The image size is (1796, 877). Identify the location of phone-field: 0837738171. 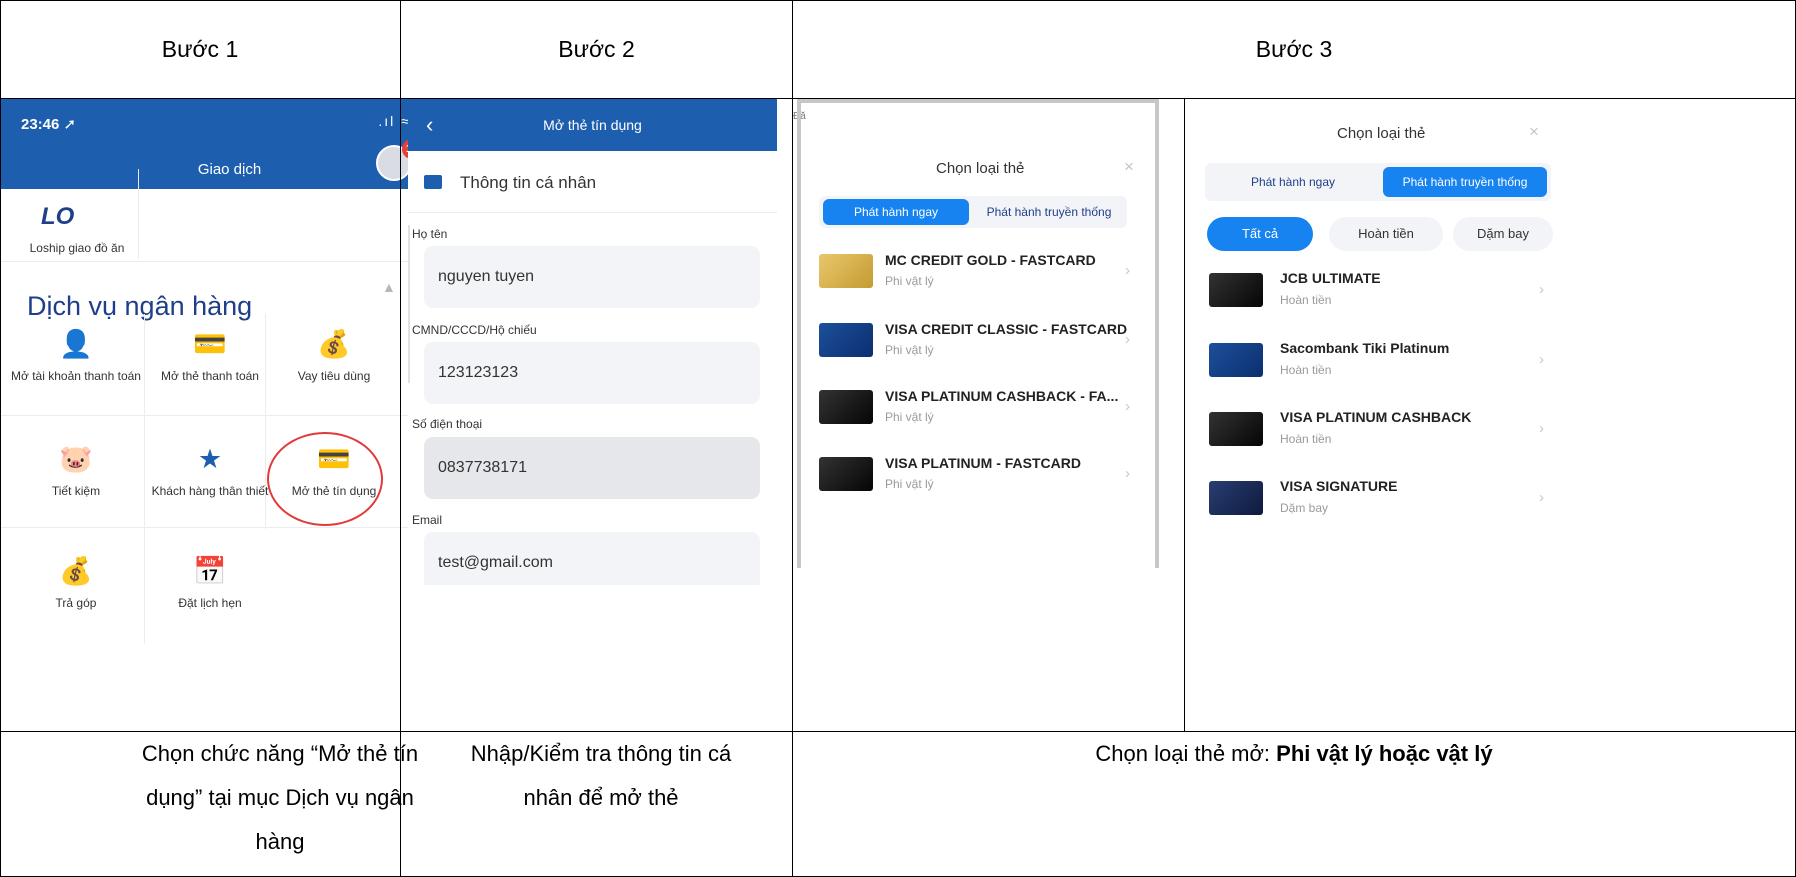
(592, 468).